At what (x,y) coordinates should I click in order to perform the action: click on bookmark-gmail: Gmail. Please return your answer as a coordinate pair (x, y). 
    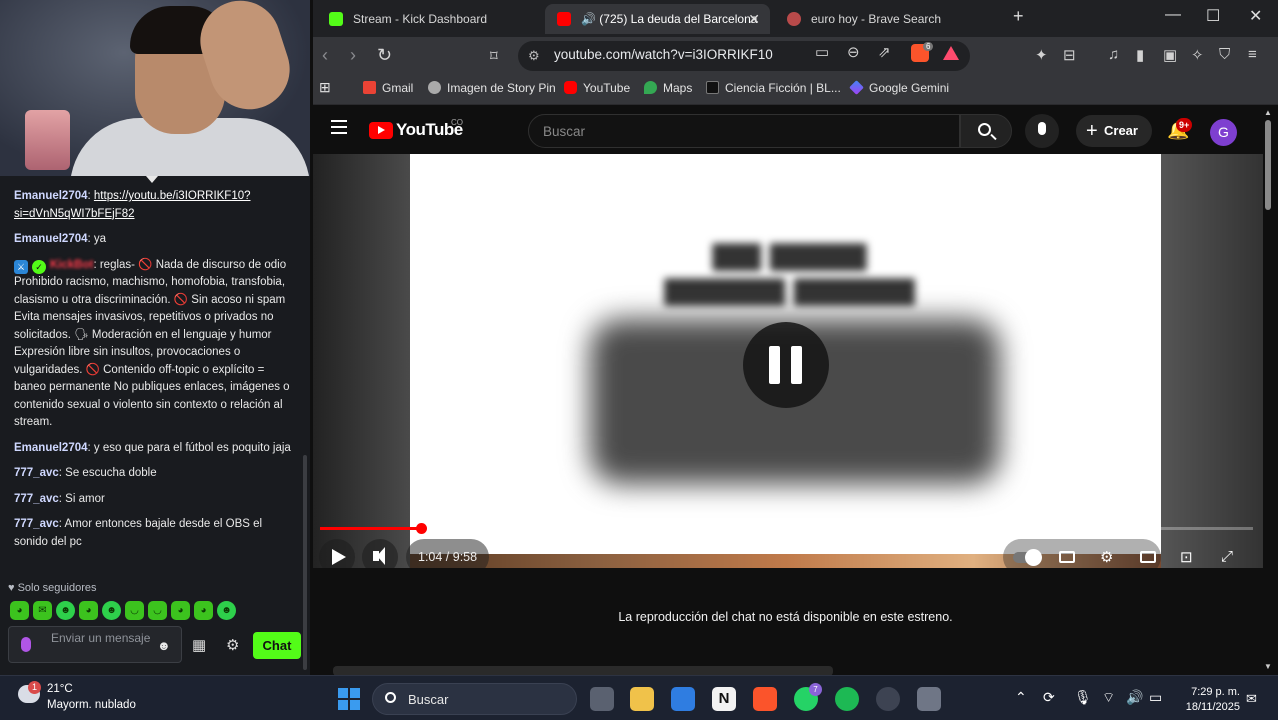
    Looking at the image, I should click on (388, 88).